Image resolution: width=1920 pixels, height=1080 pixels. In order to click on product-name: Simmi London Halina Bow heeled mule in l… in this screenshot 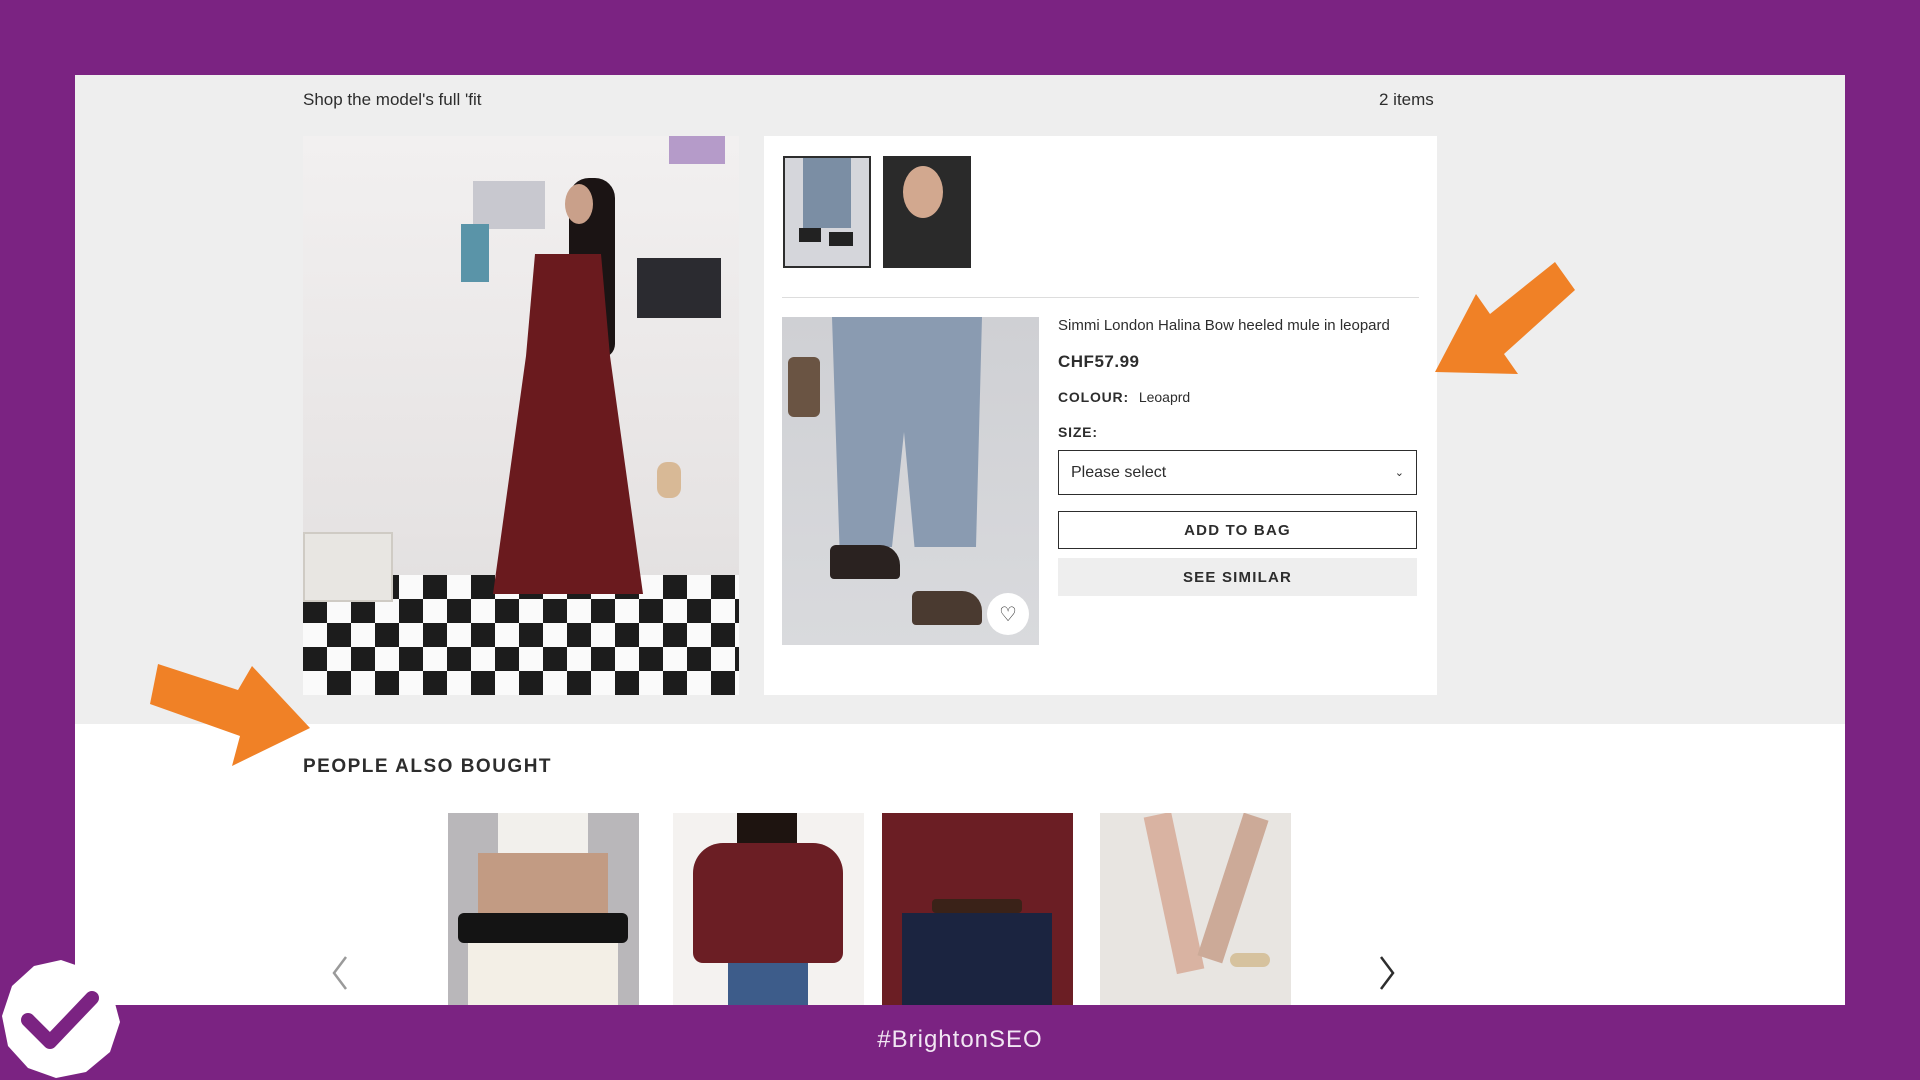, I will do `click(1224, 325)`.